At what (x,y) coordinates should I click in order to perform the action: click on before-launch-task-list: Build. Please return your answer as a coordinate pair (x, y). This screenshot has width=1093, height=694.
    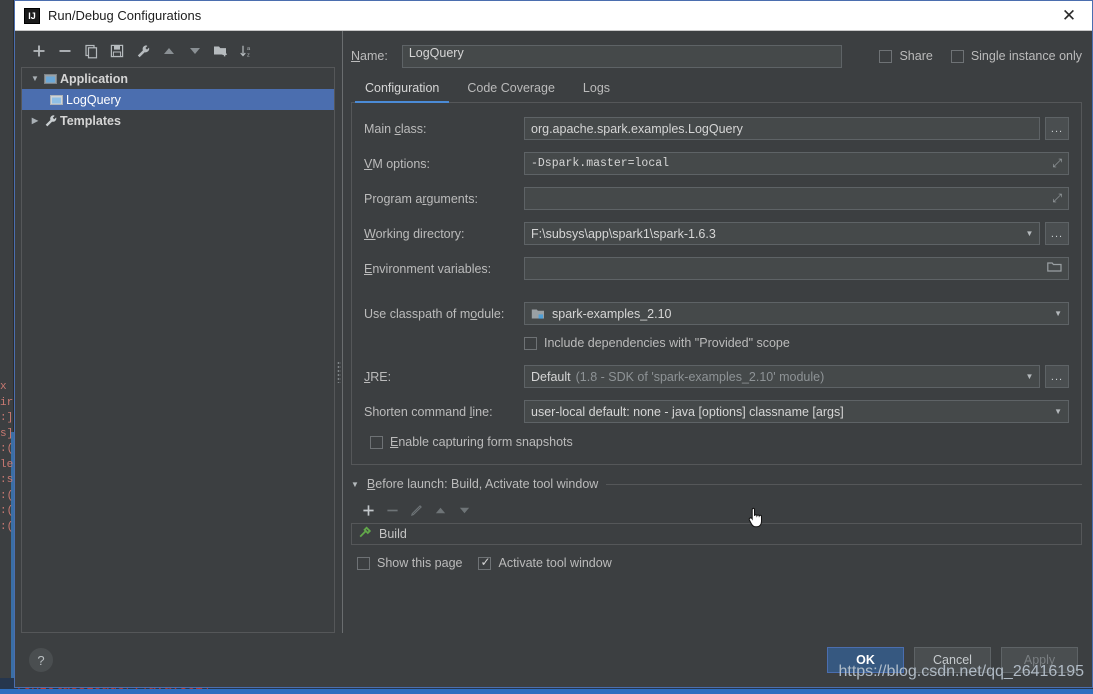
    Looking at the image, I should click on (716, 534).